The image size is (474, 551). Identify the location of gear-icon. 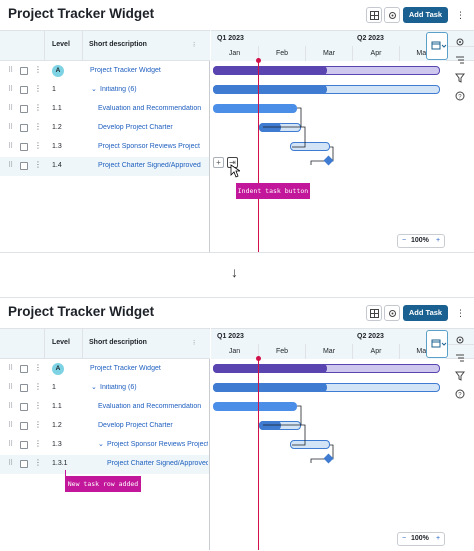
(392, 15).